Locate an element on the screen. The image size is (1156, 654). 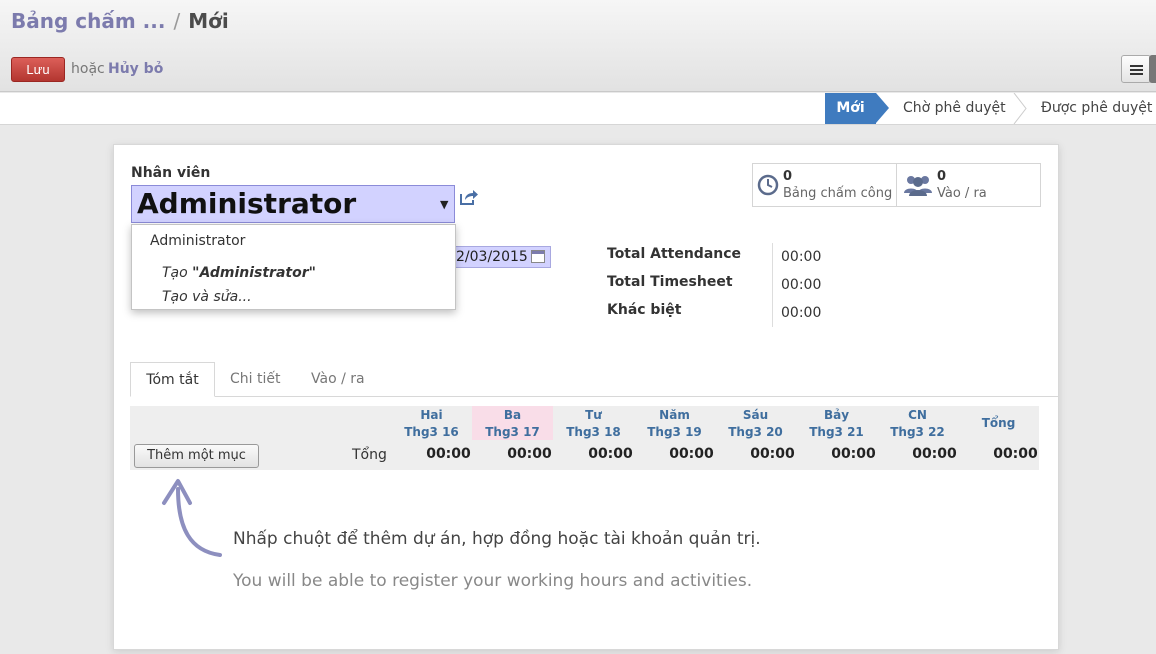
external-link-icon is located at coordinates (469, 197).